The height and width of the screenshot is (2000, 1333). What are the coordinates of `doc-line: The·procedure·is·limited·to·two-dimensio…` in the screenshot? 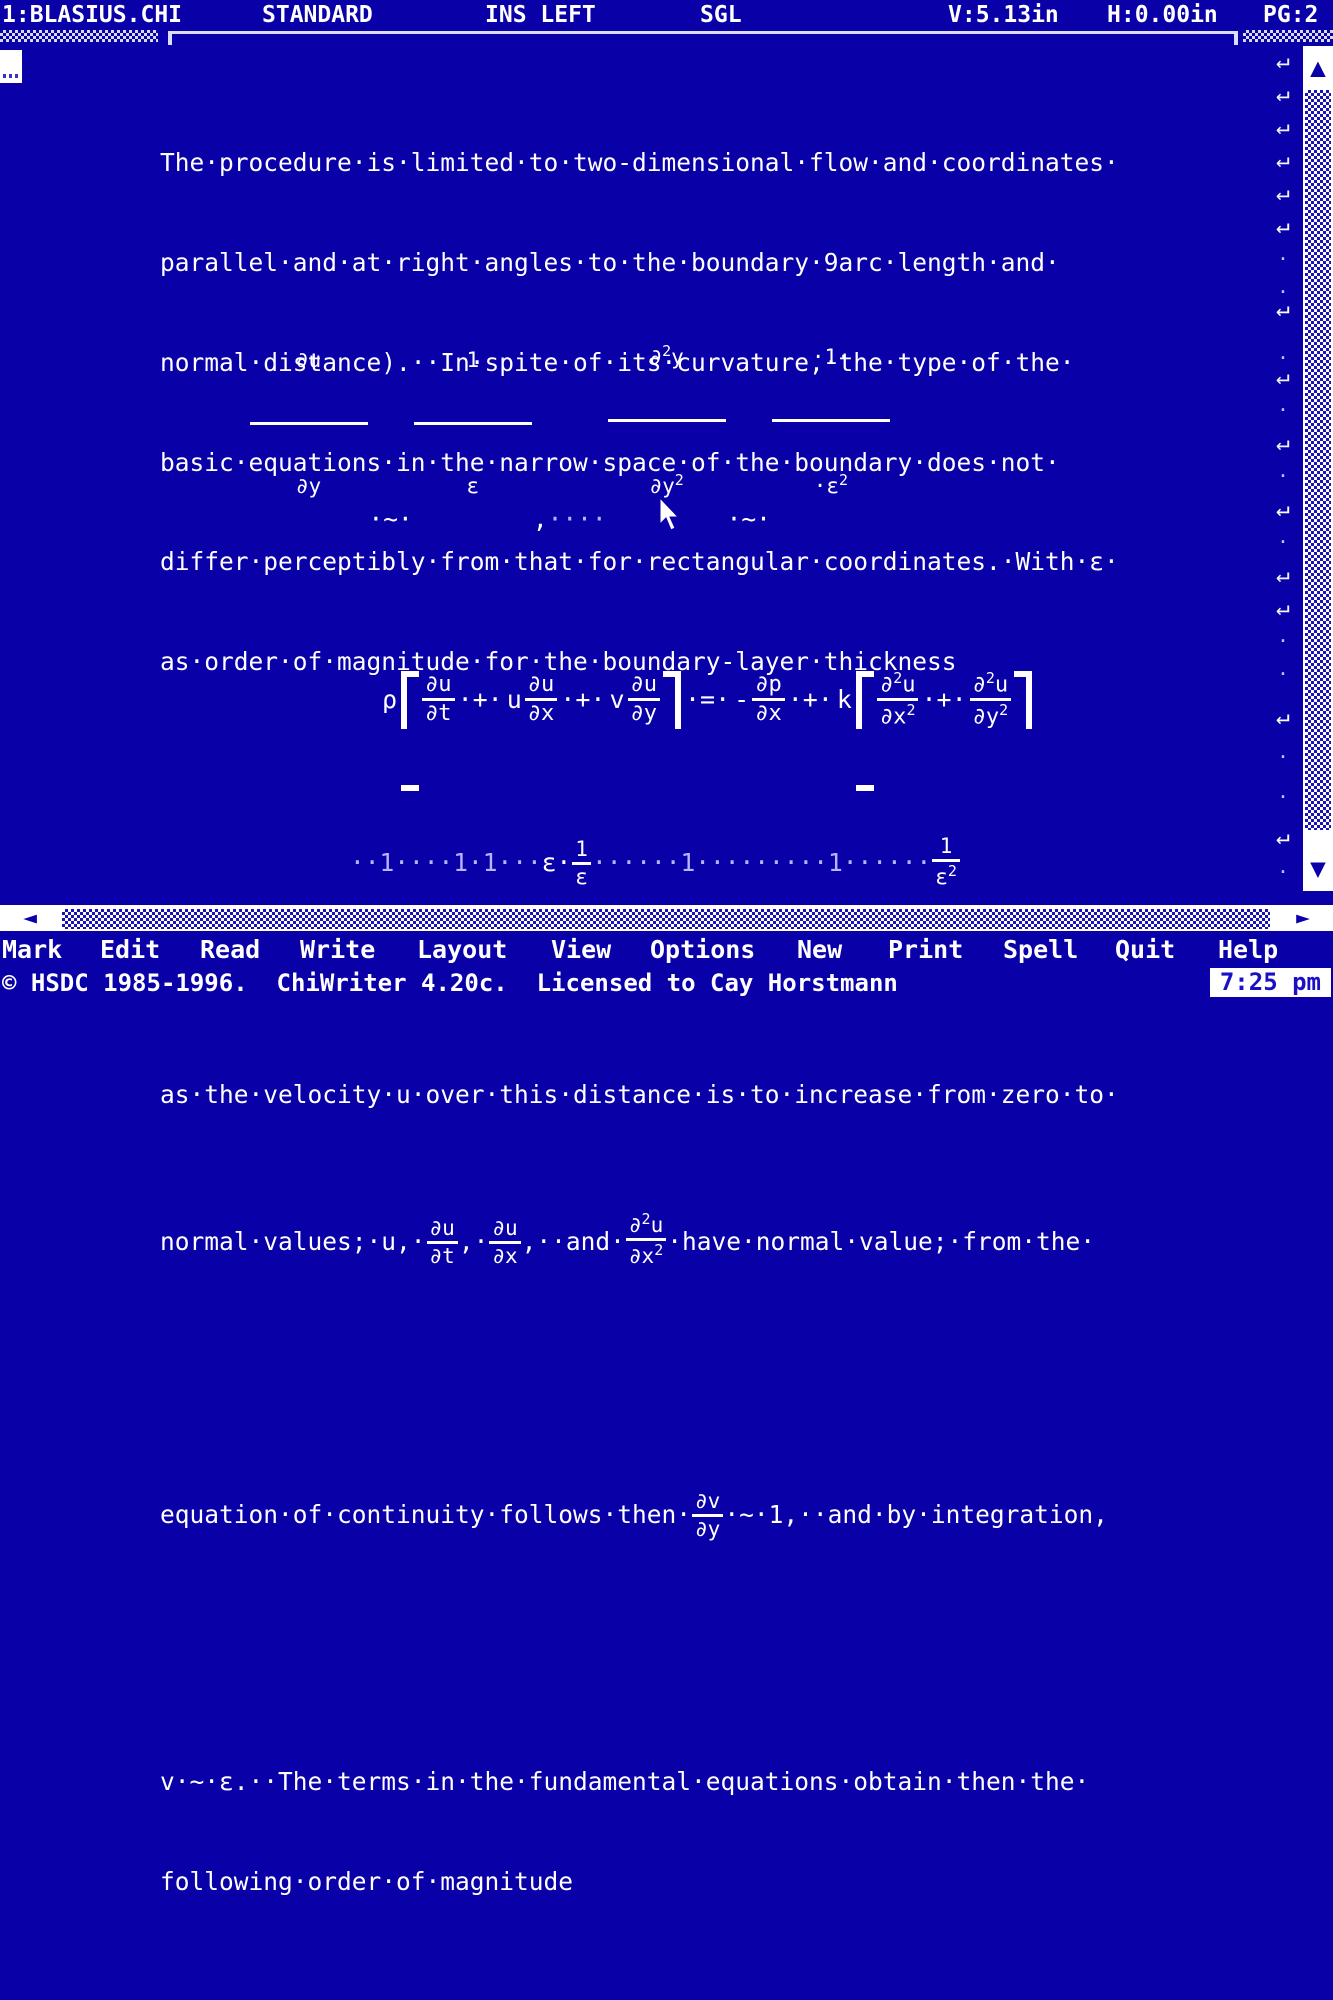 It's located at (639, 162).